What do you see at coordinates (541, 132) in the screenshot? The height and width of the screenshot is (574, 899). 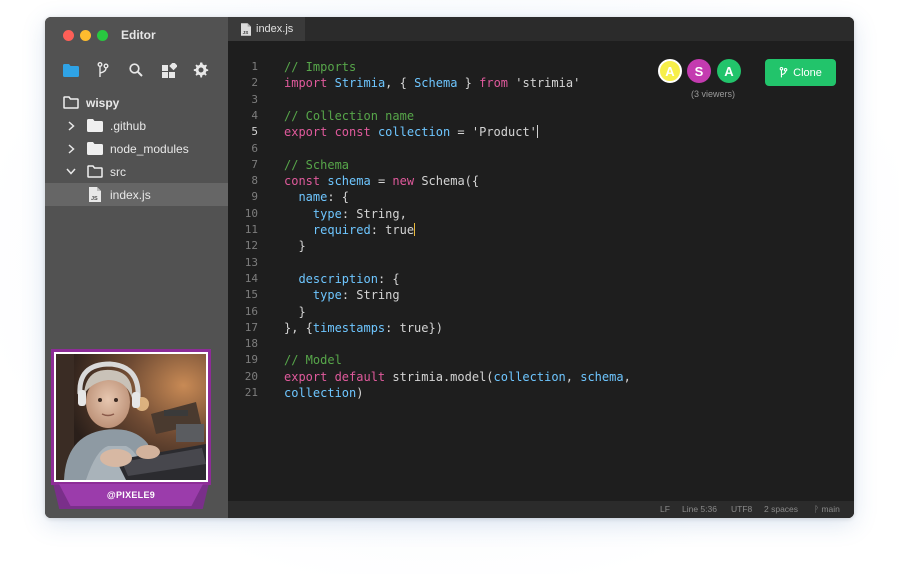 I see `code-line: 5 export const collection = 'Product'` at bounding box center [541, 132].